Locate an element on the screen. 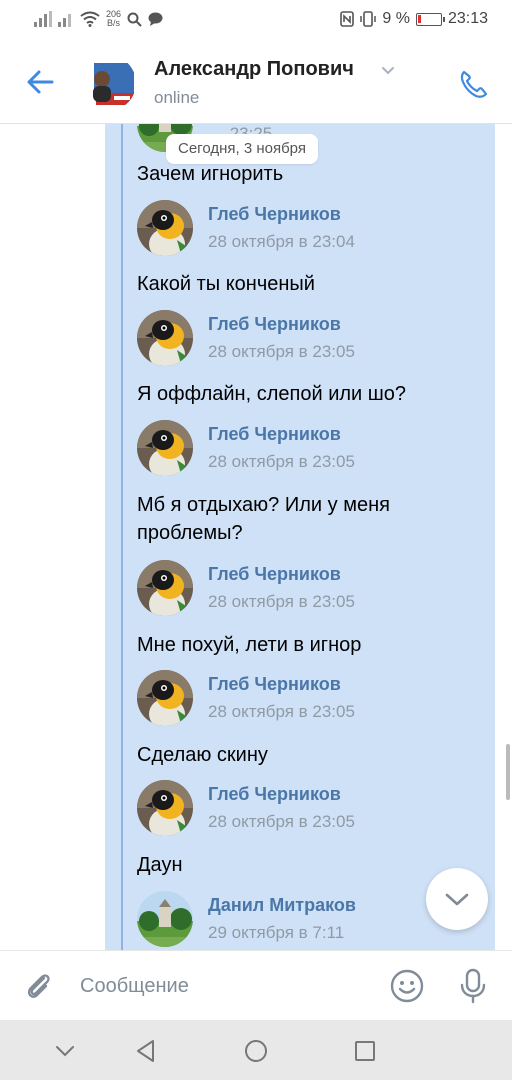  forward-line is located at coordinates (122, 537).